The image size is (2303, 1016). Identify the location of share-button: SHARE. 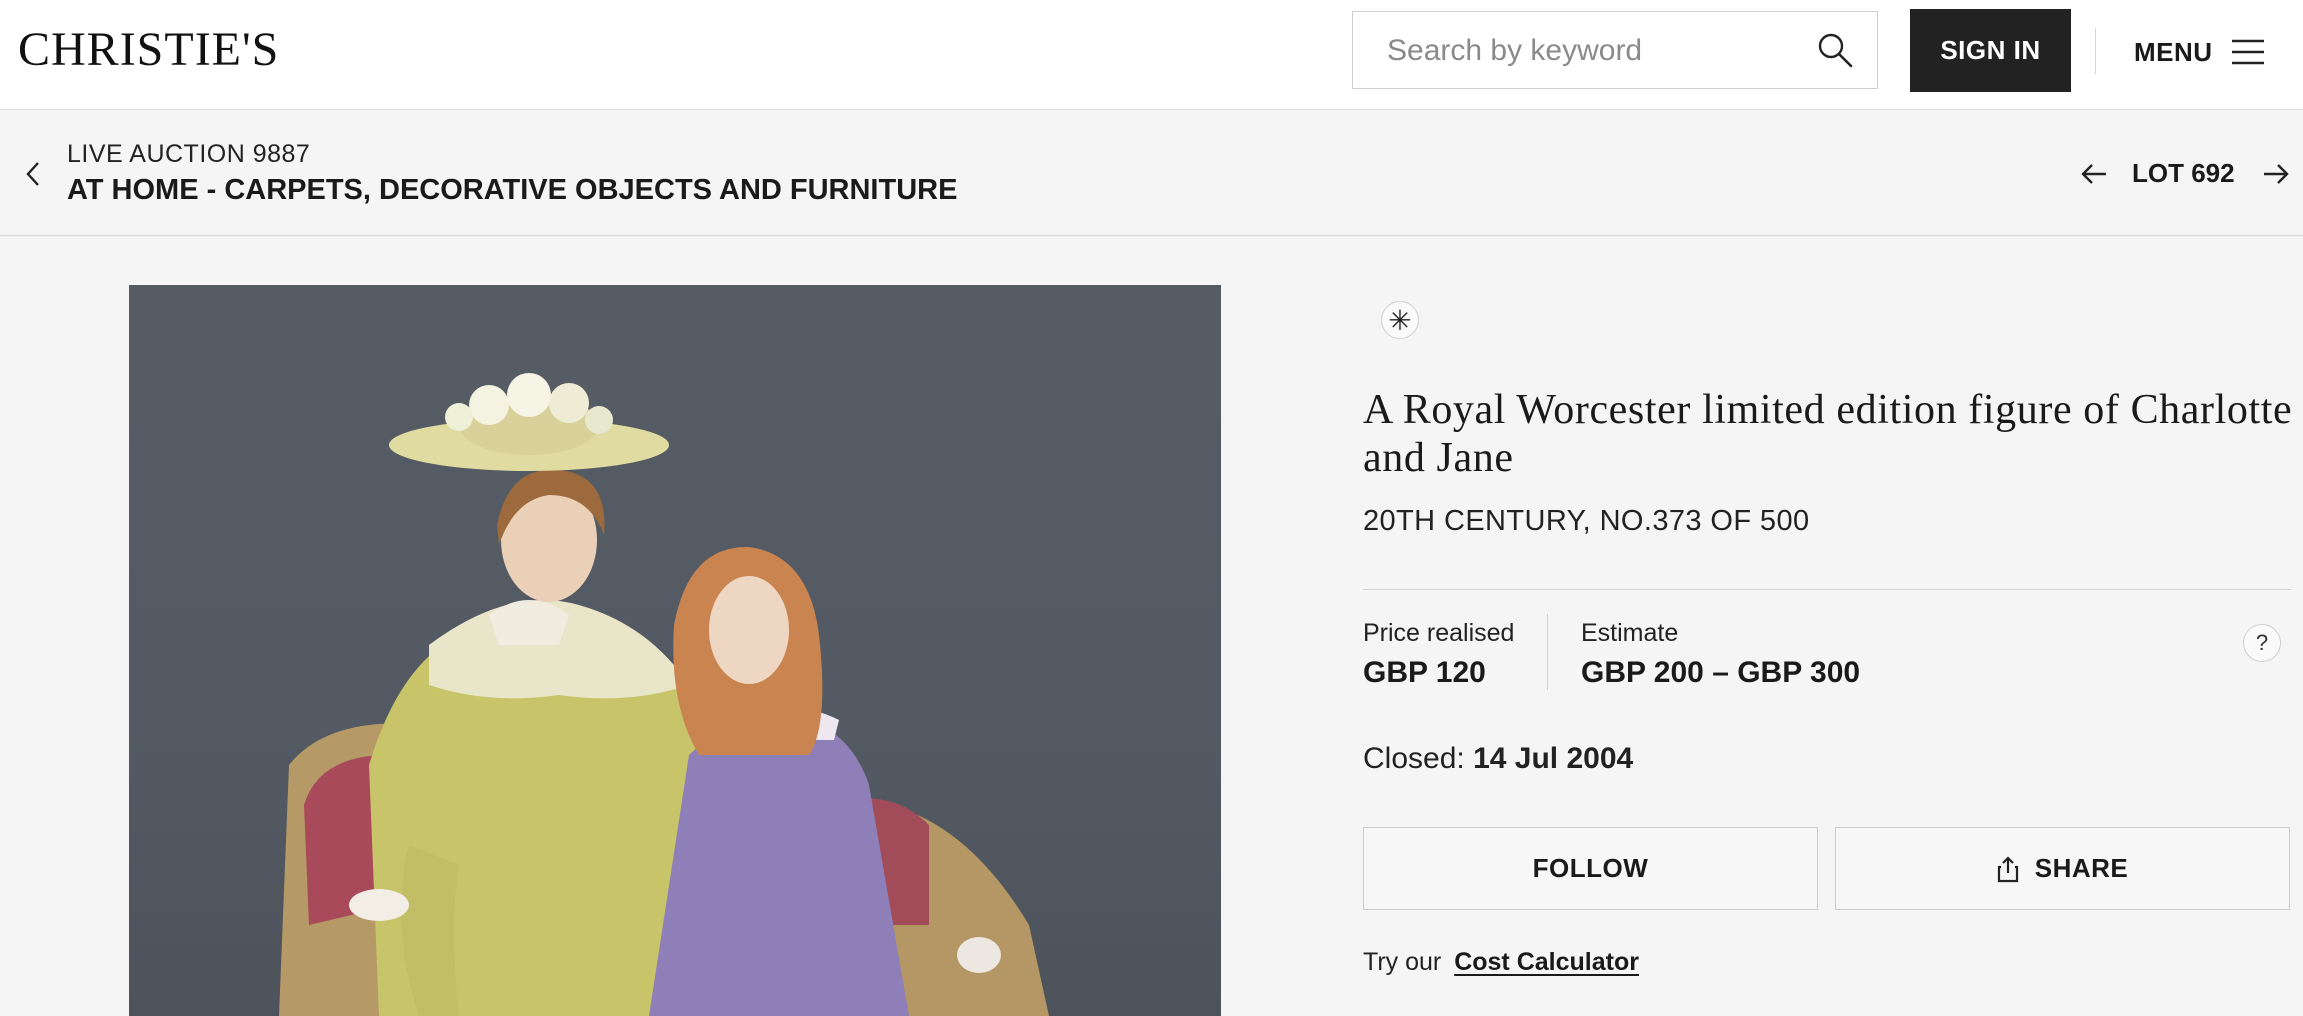
(2062, 868).